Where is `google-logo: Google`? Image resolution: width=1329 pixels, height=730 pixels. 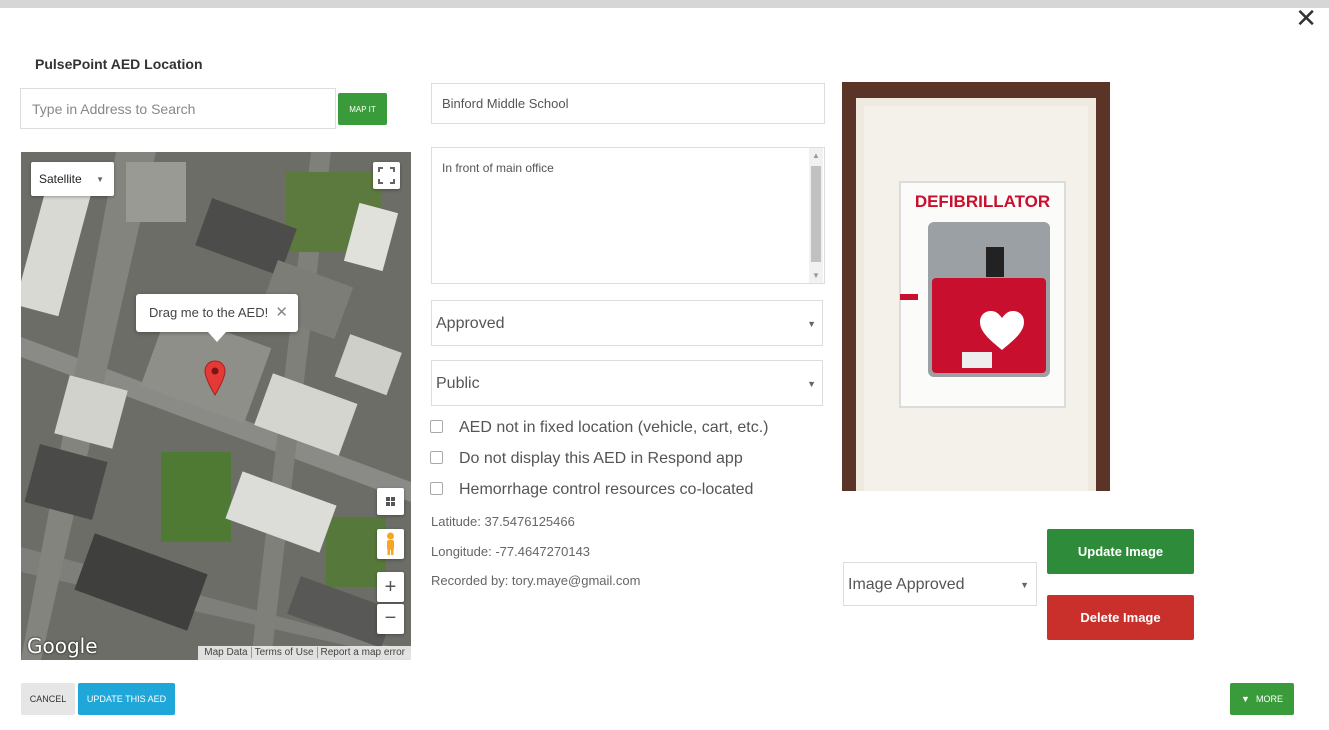 google-logo: Google is located at coordinates (62, 646).